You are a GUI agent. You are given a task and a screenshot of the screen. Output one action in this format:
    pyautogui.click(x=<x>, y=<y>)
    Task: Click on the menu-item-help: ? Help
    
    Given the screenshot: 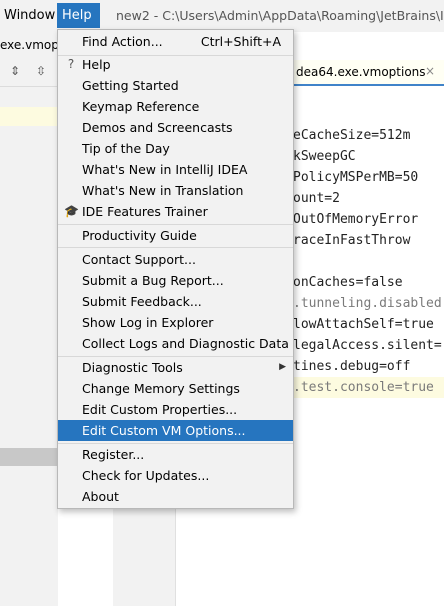 What is the action you would take?
    pyautogui.click(x=175, y=64)
    